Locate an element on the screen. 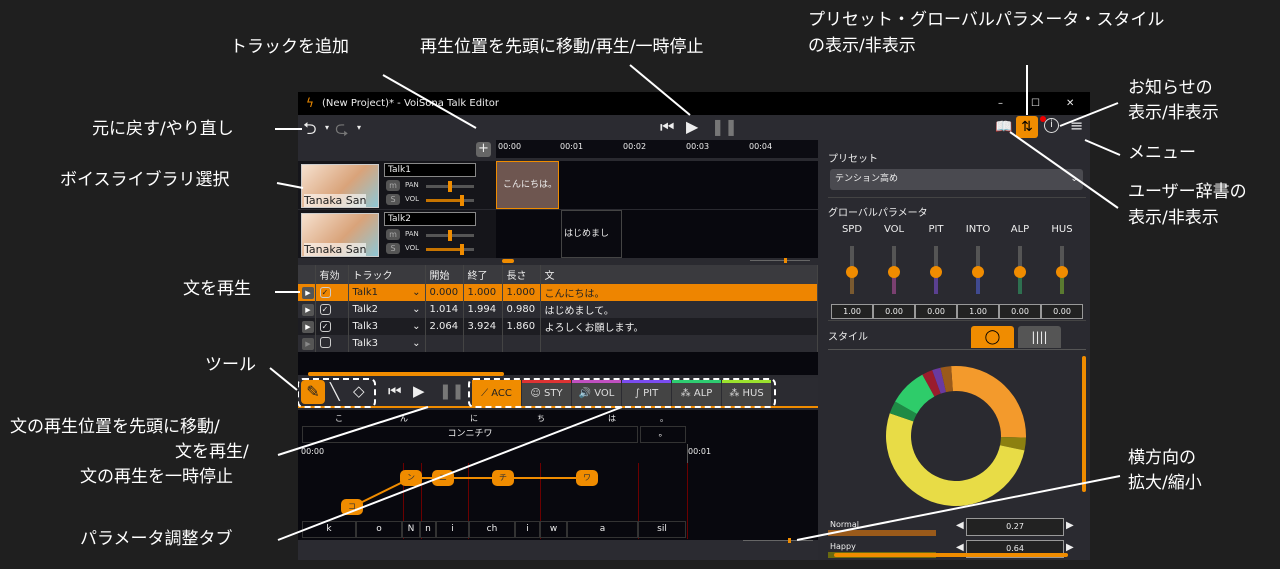 Image resolution: width=1280 pixels, height=569 pixels. accent-node: コ is located at coordinates (352, 507).